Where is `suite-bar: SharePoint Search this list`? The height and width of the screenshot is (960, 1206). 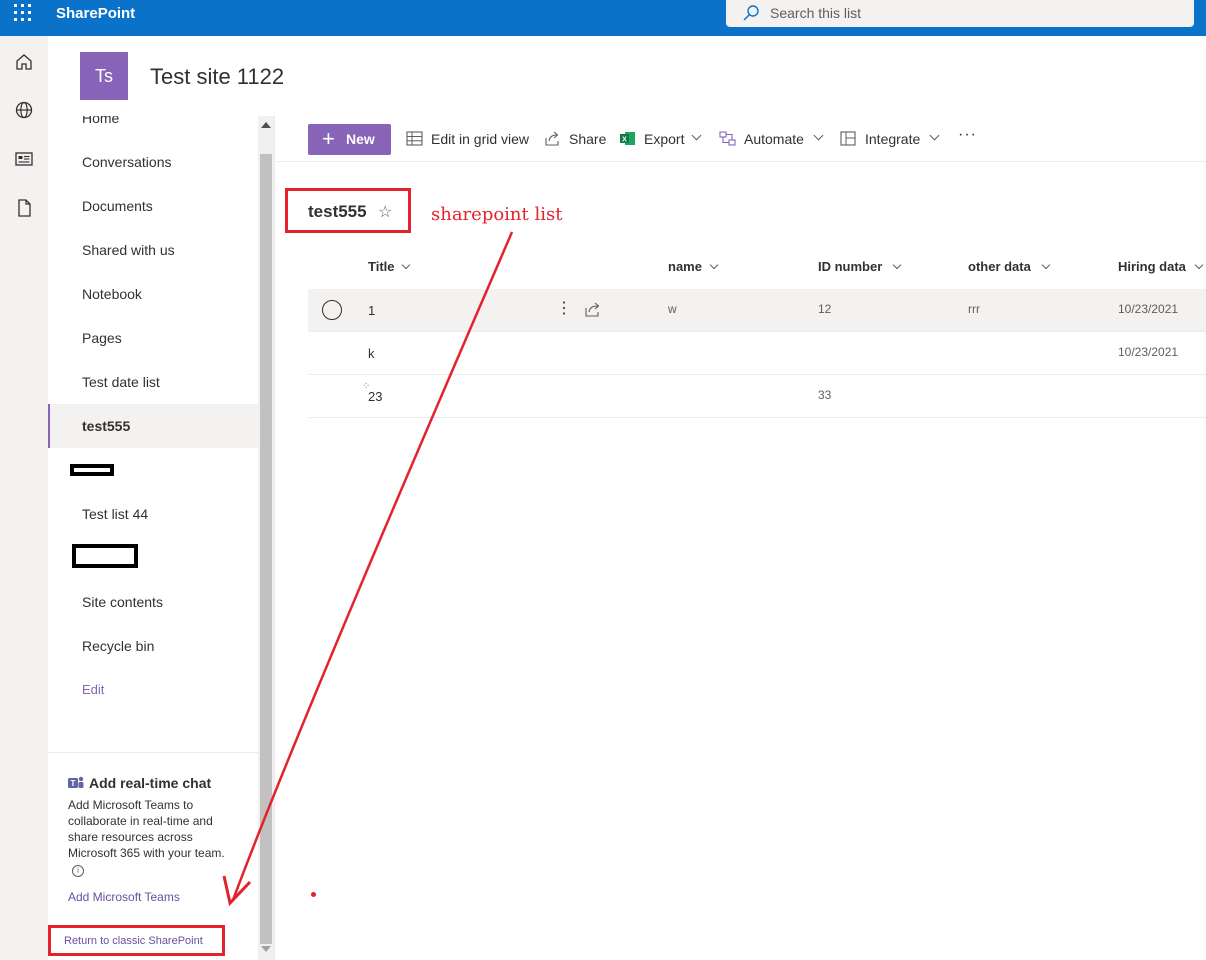 suite-bar: SharePoint Search this list is located at coordinates (603, 18).